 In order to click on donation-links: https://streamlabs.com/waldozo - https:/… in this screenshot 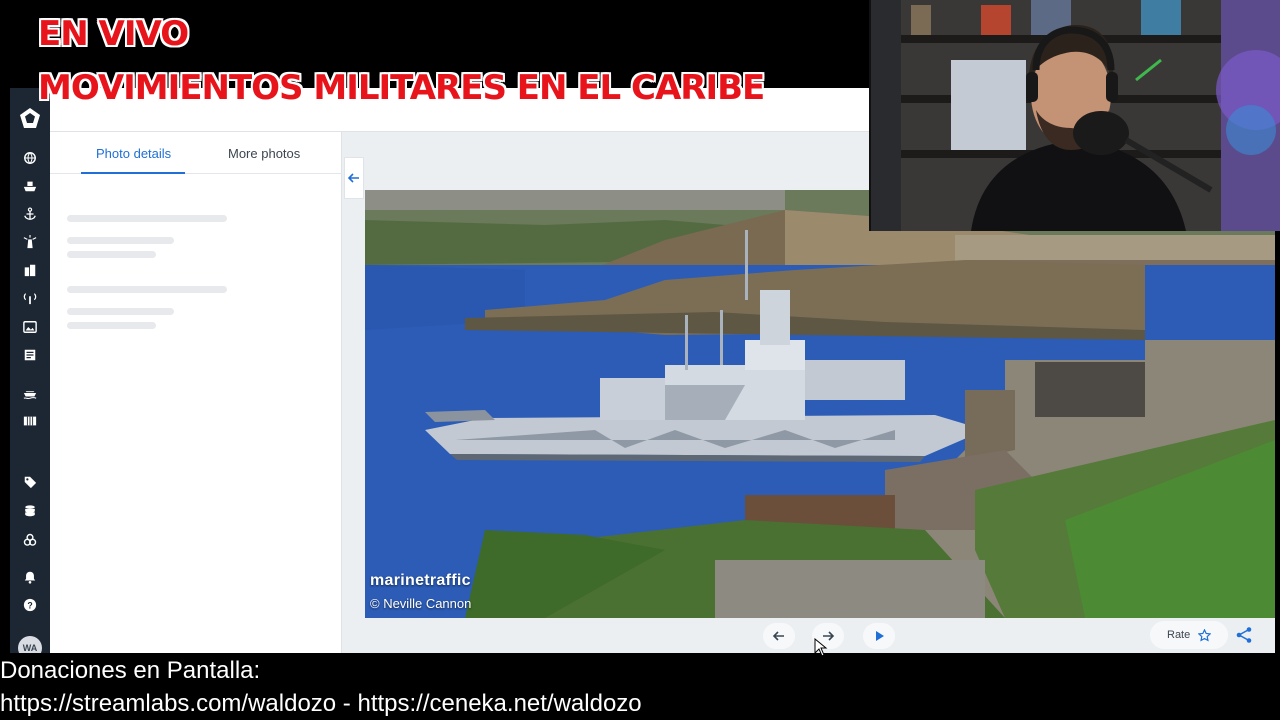, I will do `click(321, 703)`.